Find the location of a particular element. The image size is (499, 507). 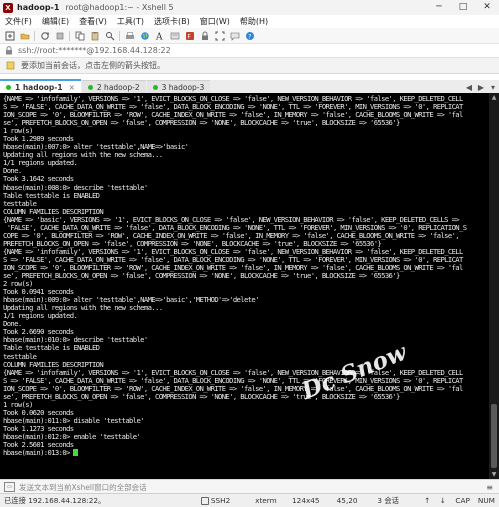

new-session-icon is located at coordinates (9, 35).